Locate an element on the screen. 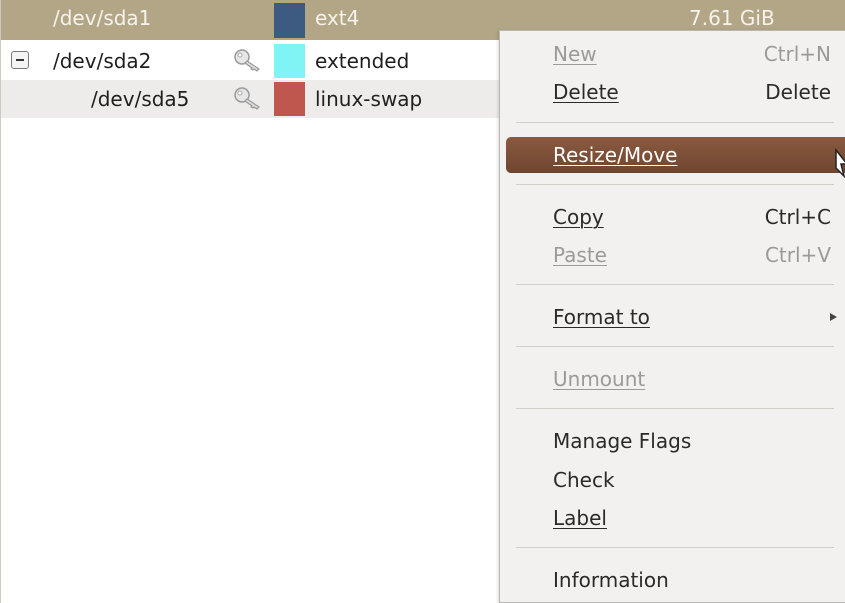 The image size is (845, 603). menu-item-paste: Paste Ctrl+V is located at coordinates (672, 255).